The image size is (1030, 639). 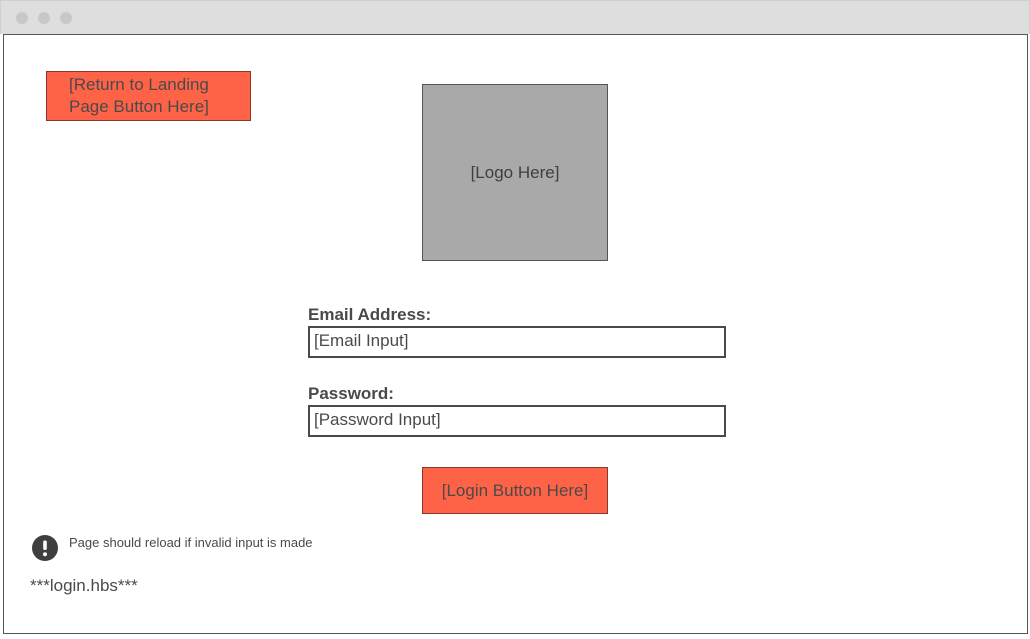 What do you see at coordinates (517, 342) in the screenshot?
I see `email-input: [Email Input]` at bounding box center [517, 342].